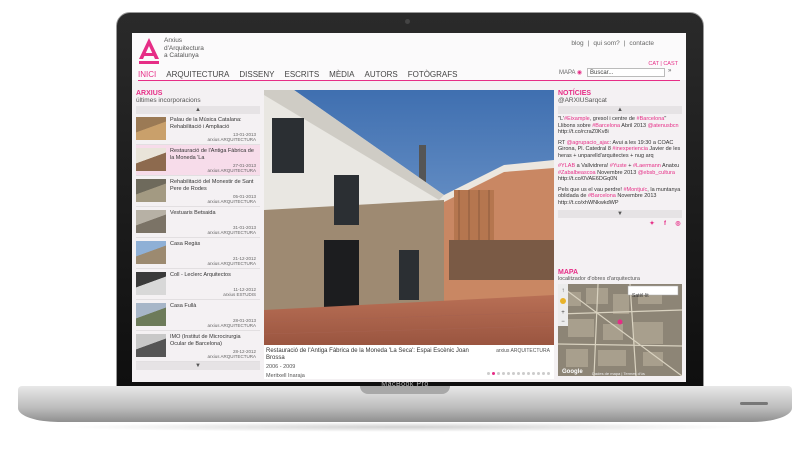  I want to click on nav-arquitectura: ARQUITECTURA, so click(197, 74).